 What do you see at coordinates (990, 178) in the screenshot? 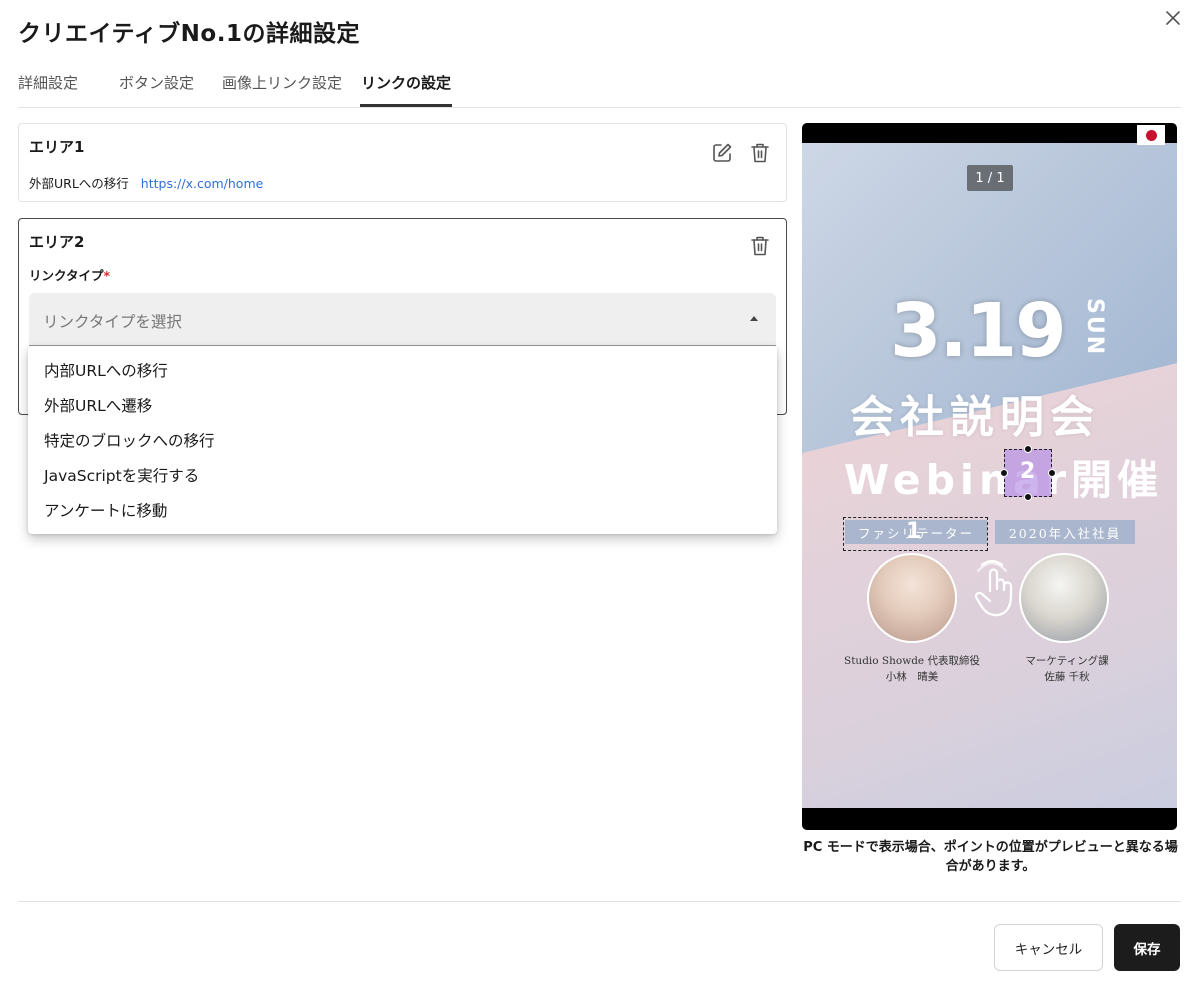
I see `slide-counter: 1 / 1` at bounding box center [990, 178].